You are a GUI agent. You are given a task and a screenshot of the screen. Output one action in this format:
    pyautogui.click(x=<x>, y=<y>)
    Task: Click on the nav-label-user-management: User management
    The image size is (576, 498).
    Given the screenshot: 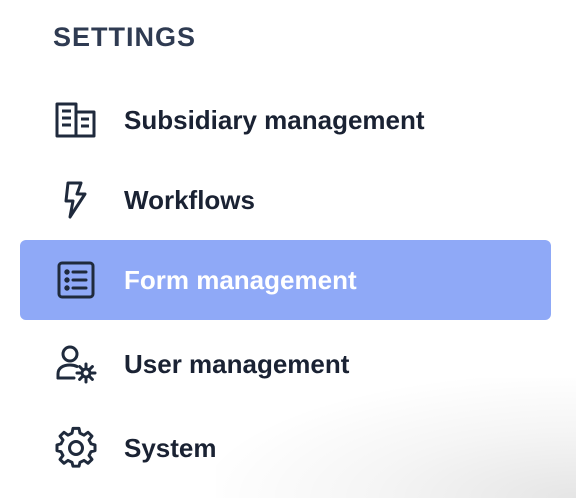 What is the action you would take?
    pyautogui.click(x=237, y=363)
    